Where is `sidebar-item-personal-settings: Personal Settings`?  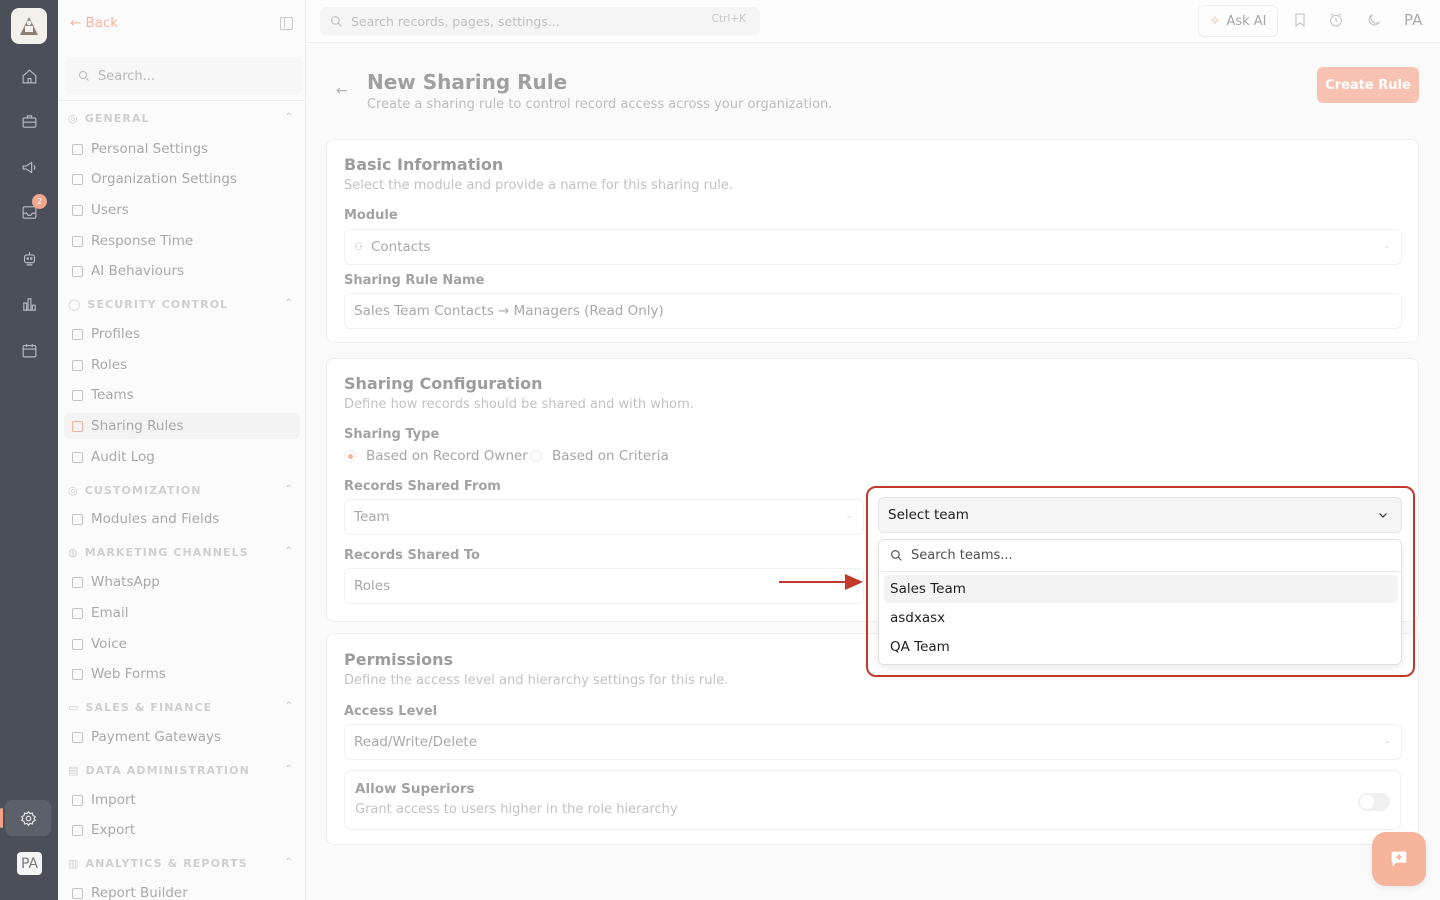
sidebar-item-personal-settings: Personal Settings is located at coordinates (185, 149).